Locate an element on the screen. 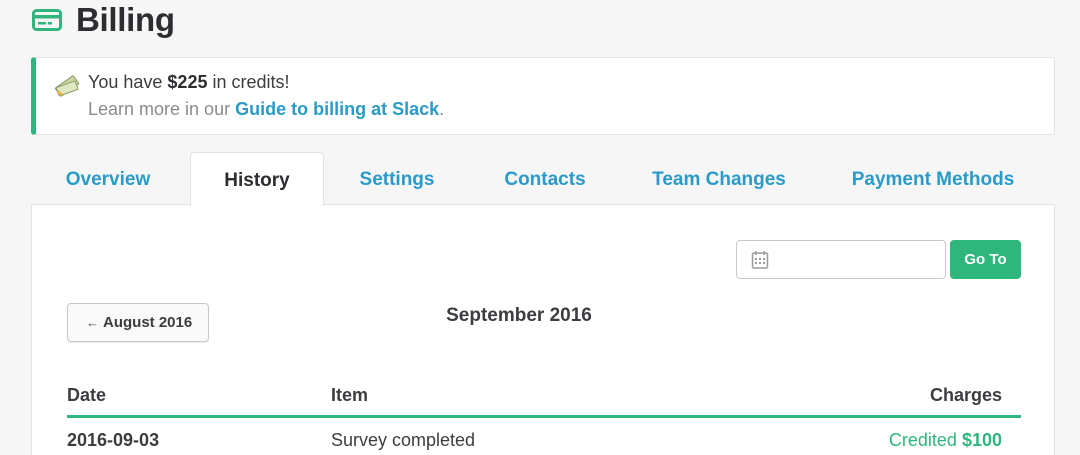 The image size is (1080, 455). row-charge: Credited $100 is located at coordinates (945, 440).